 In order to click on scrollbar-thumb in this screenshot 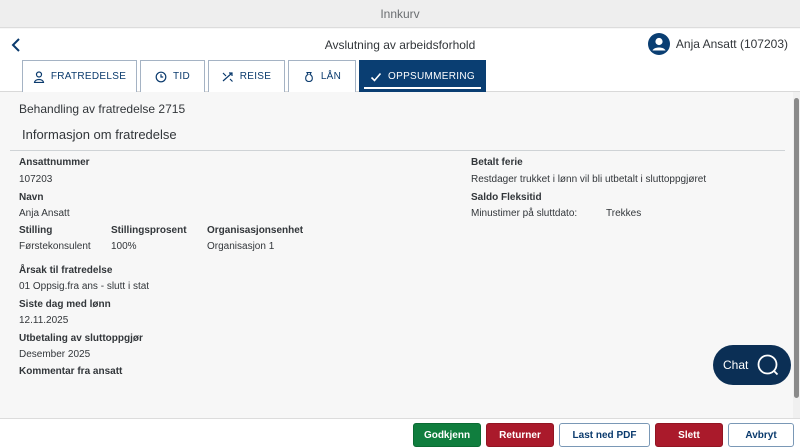, I will do `click(796, 248)`.